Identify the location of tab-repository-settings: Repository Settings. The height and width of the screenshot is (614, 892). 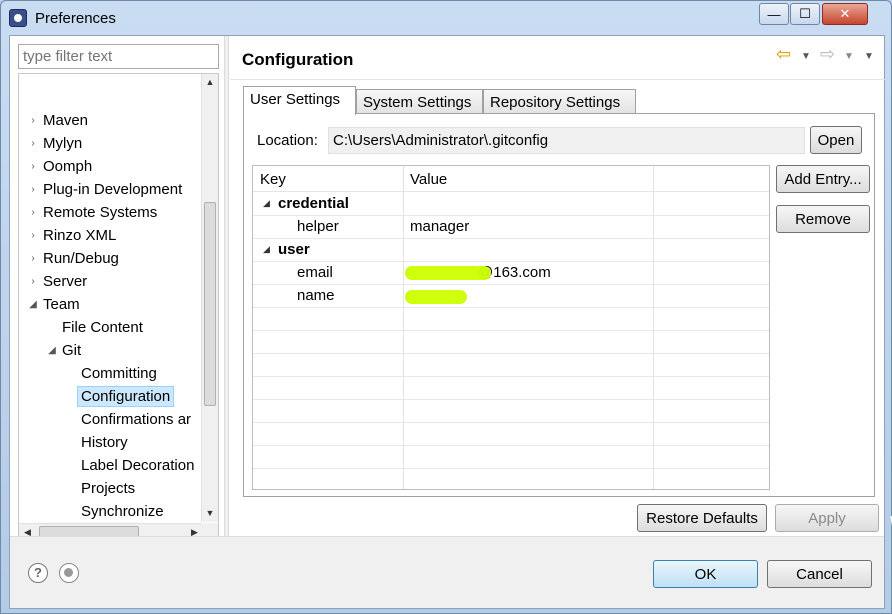
(559, 101).